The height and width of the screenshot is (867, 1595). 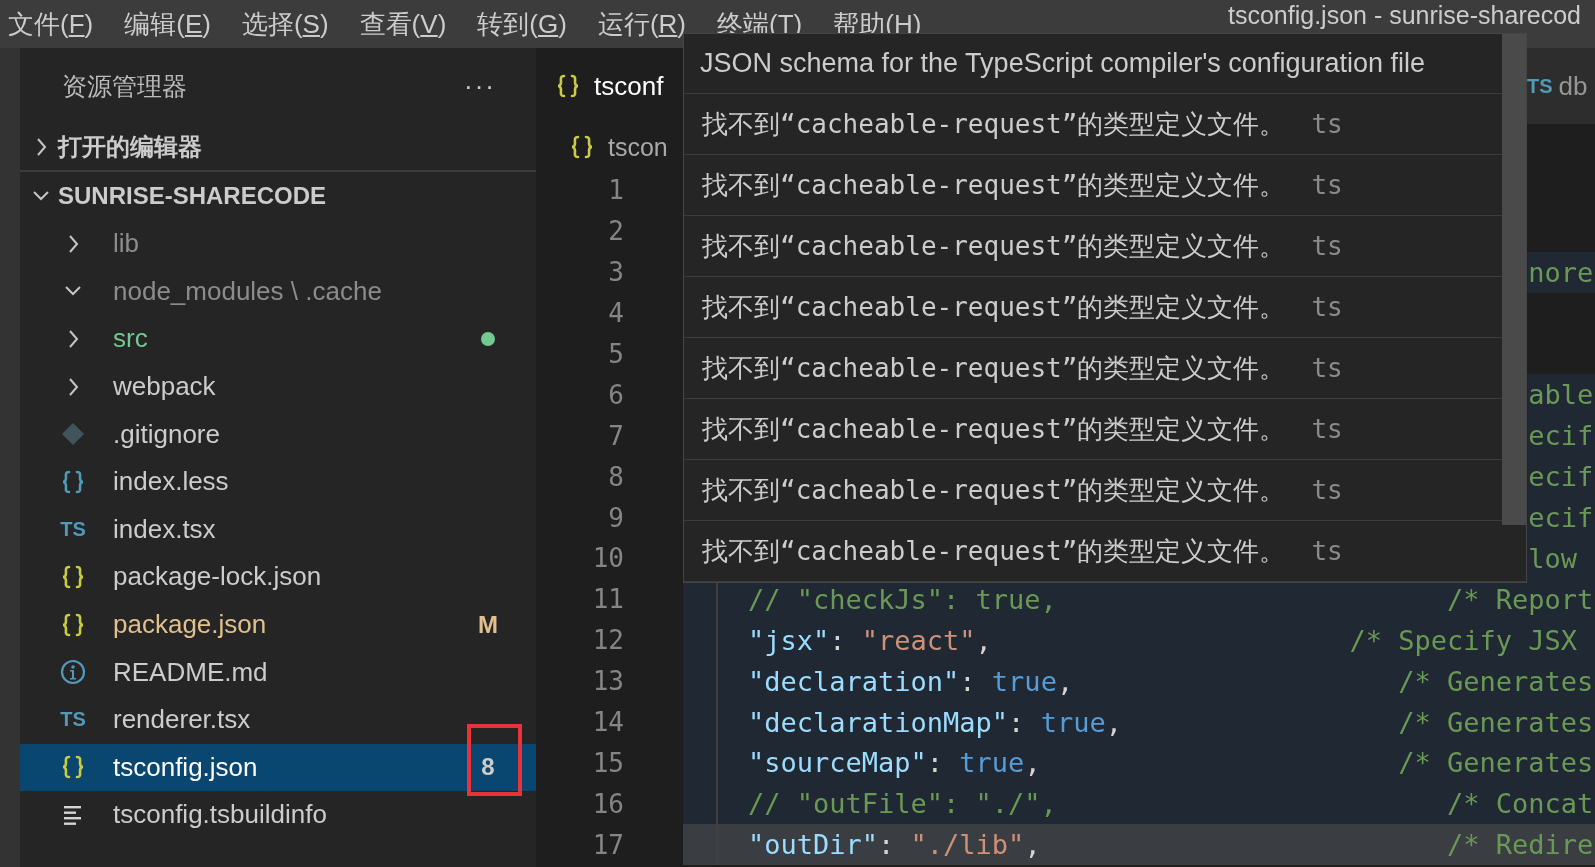 I want to click on tree-item: .gitignore, so click(x=278, y=434).